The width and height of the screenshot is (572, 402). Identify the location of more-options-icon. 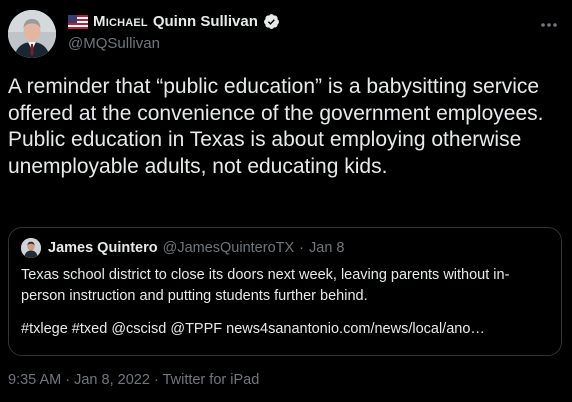
(549, 25).